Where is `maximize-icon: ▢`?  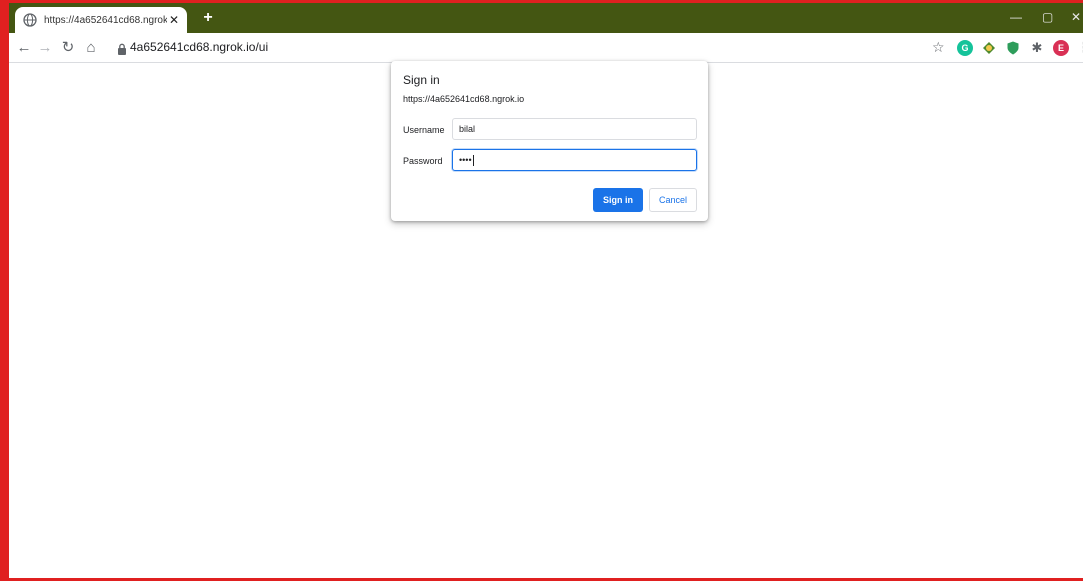
maximize-icon: ▢ is located at coordinates (1047, 17).